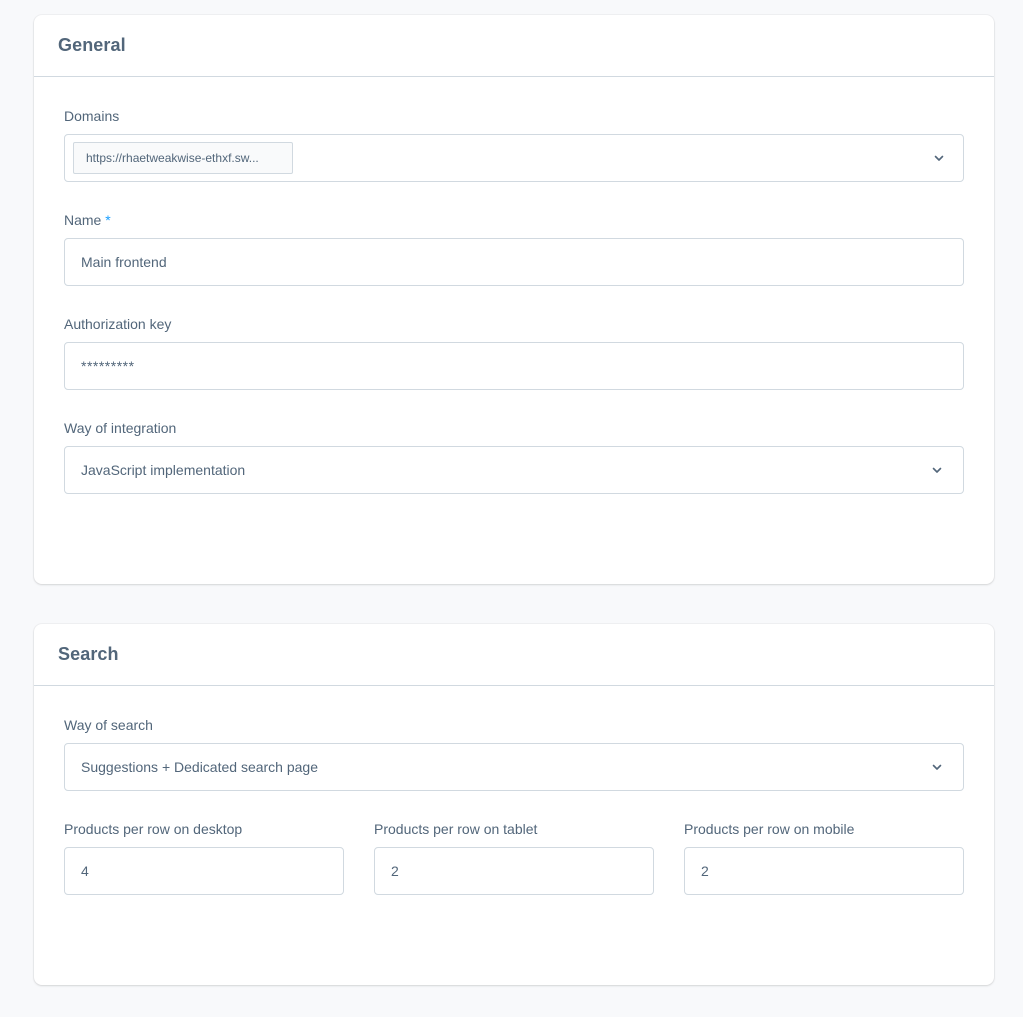  What do you see at coordinates (85, 871) in the screenshot?
I see `products-desktop-value: 4` at bounding box center [85, 871].